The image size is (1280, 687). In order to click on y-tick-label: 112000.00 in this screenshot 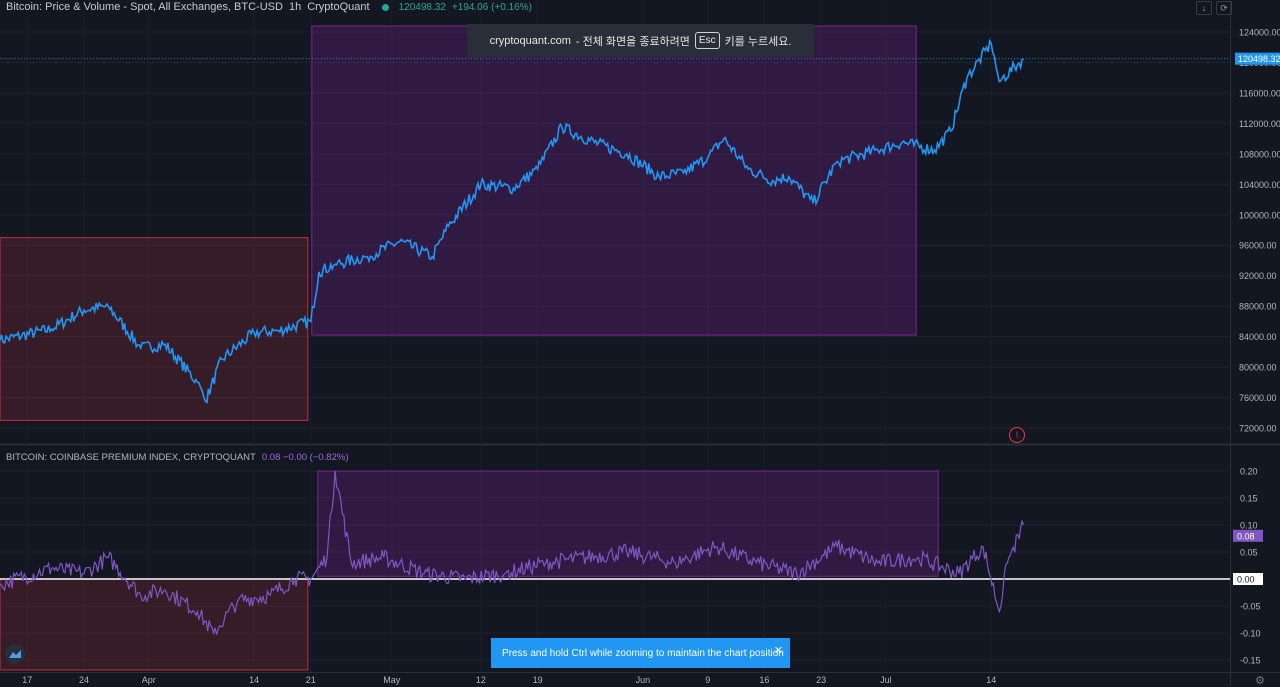, I will do `click(1259, 124)`.